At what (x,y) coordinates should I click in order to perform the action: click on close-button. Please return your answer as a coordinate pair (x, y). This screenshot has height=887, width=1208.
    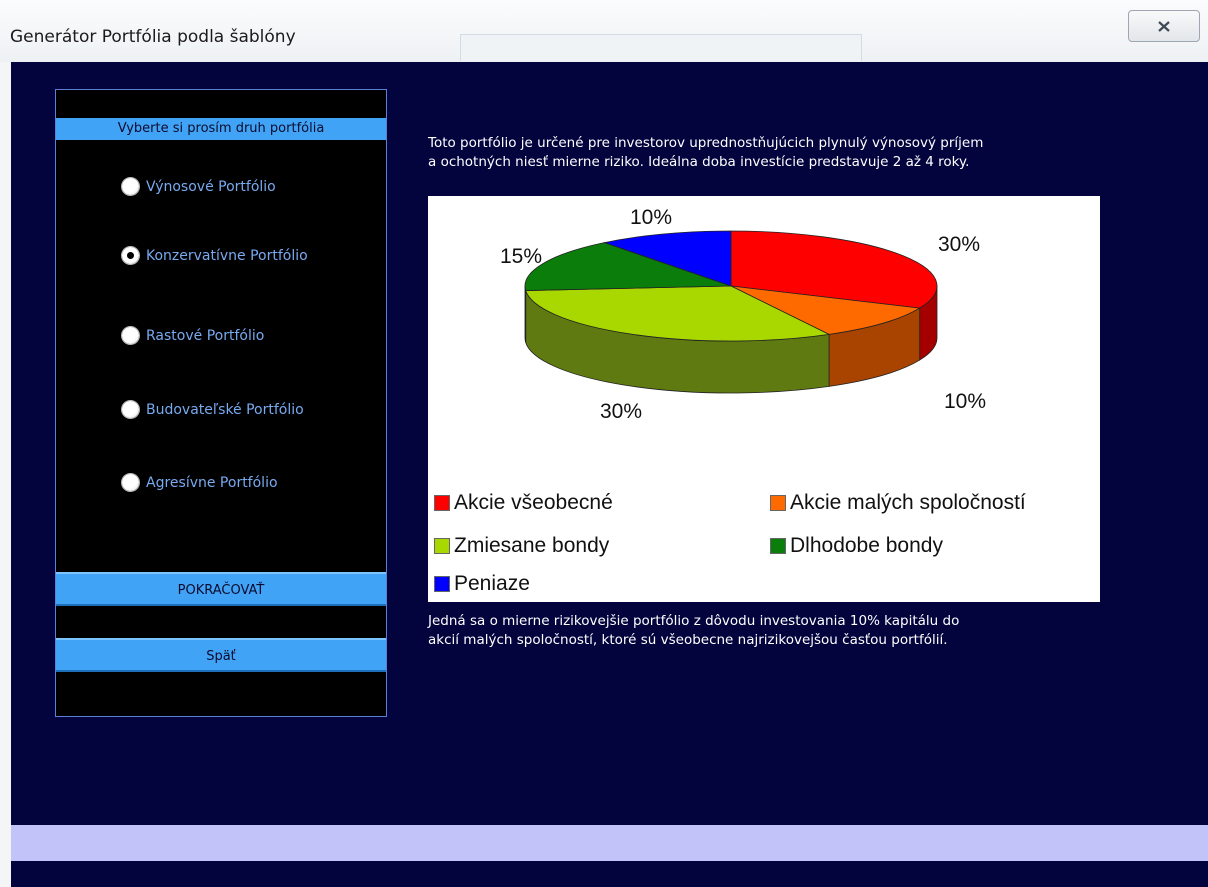
    Looking at the image, I should click on (1164, 26).